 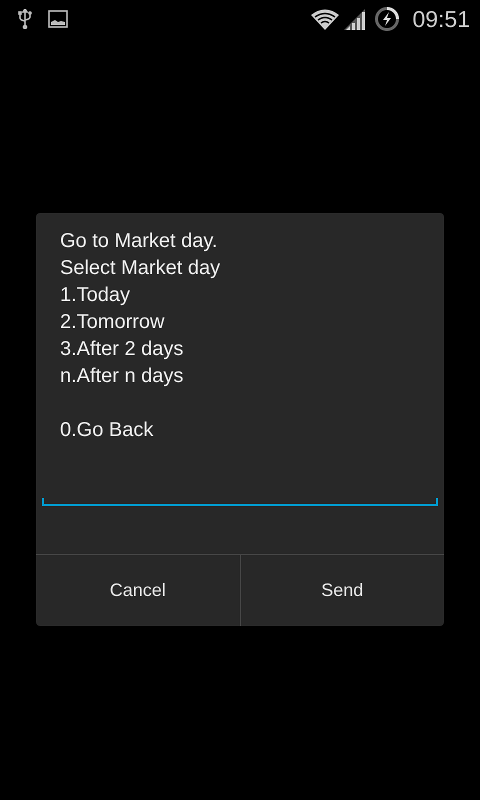 I want to click on message-line: Select Market day, so click(x=141, y=268).